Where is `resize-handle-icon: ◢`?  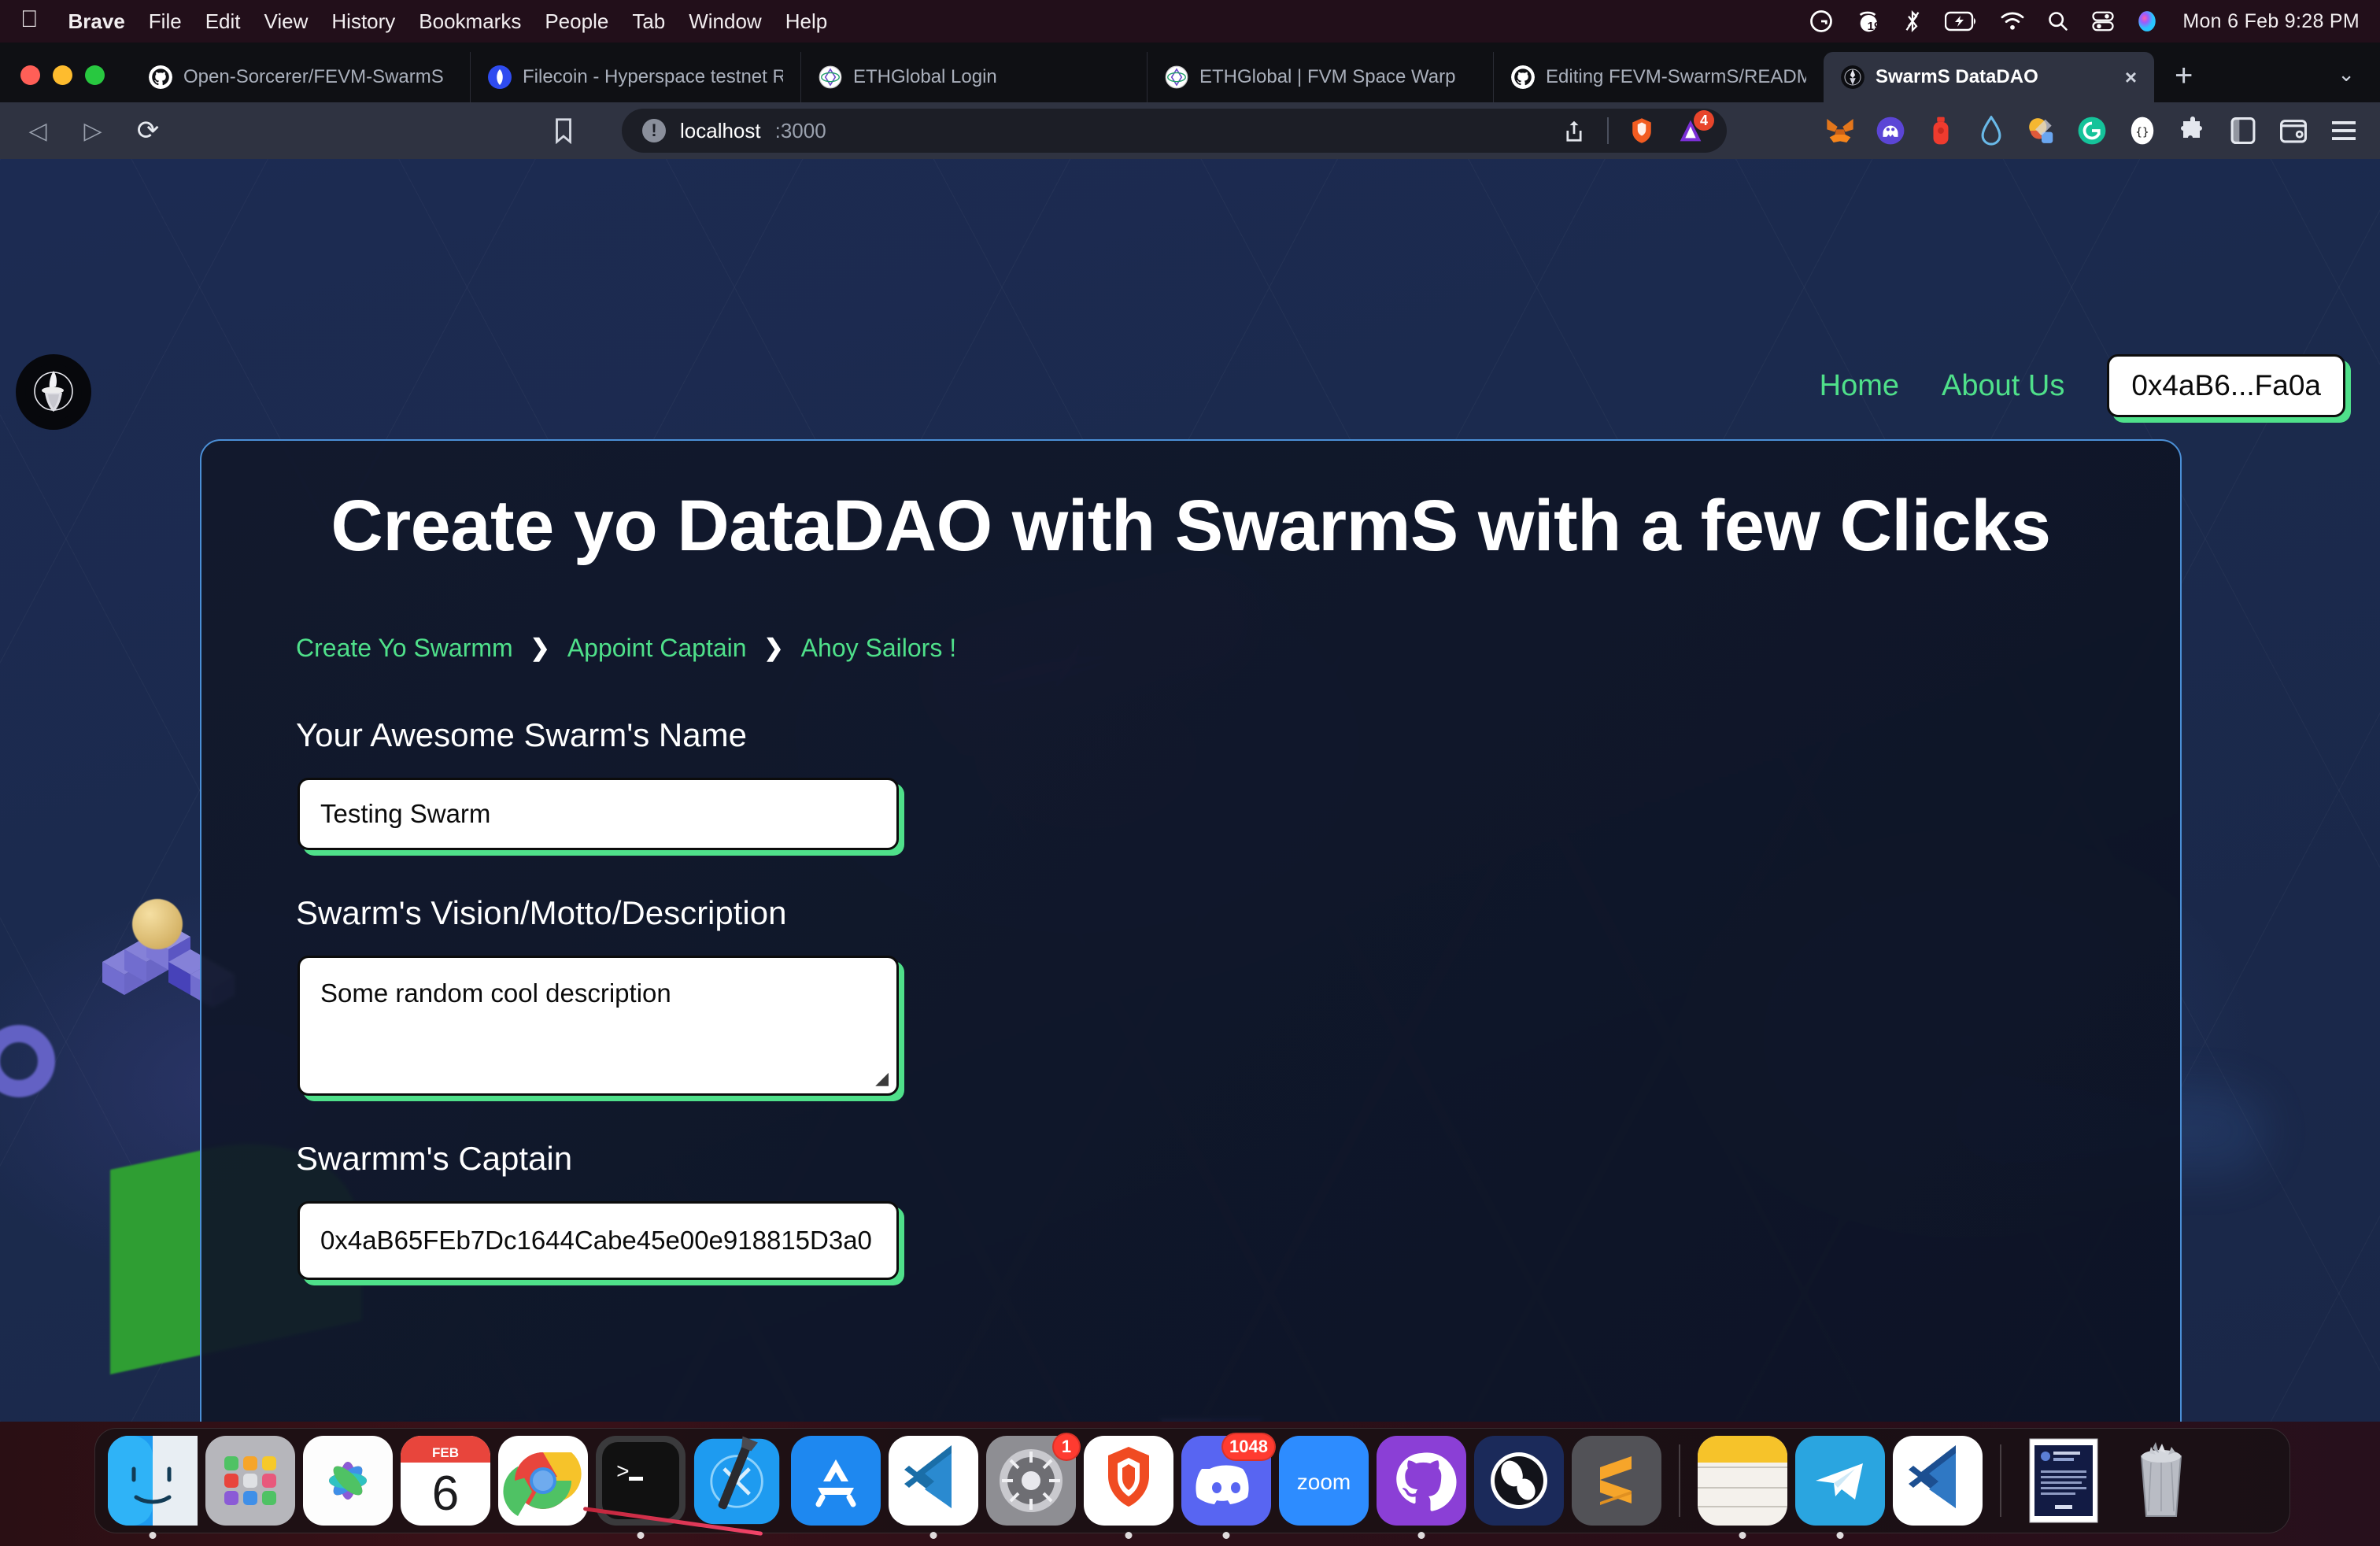
resize-handle-icon: ◢ is located at coordinates (882, 1078).